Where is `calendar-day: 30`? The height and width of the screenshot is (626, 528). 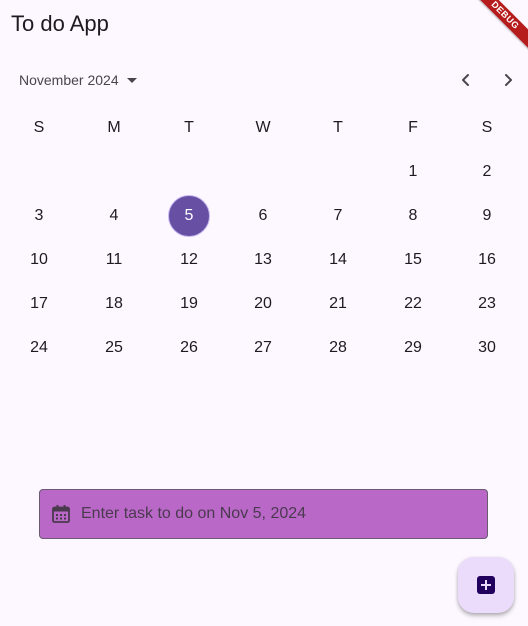 calendar-day: 30 is located at coordinates (487, 348).